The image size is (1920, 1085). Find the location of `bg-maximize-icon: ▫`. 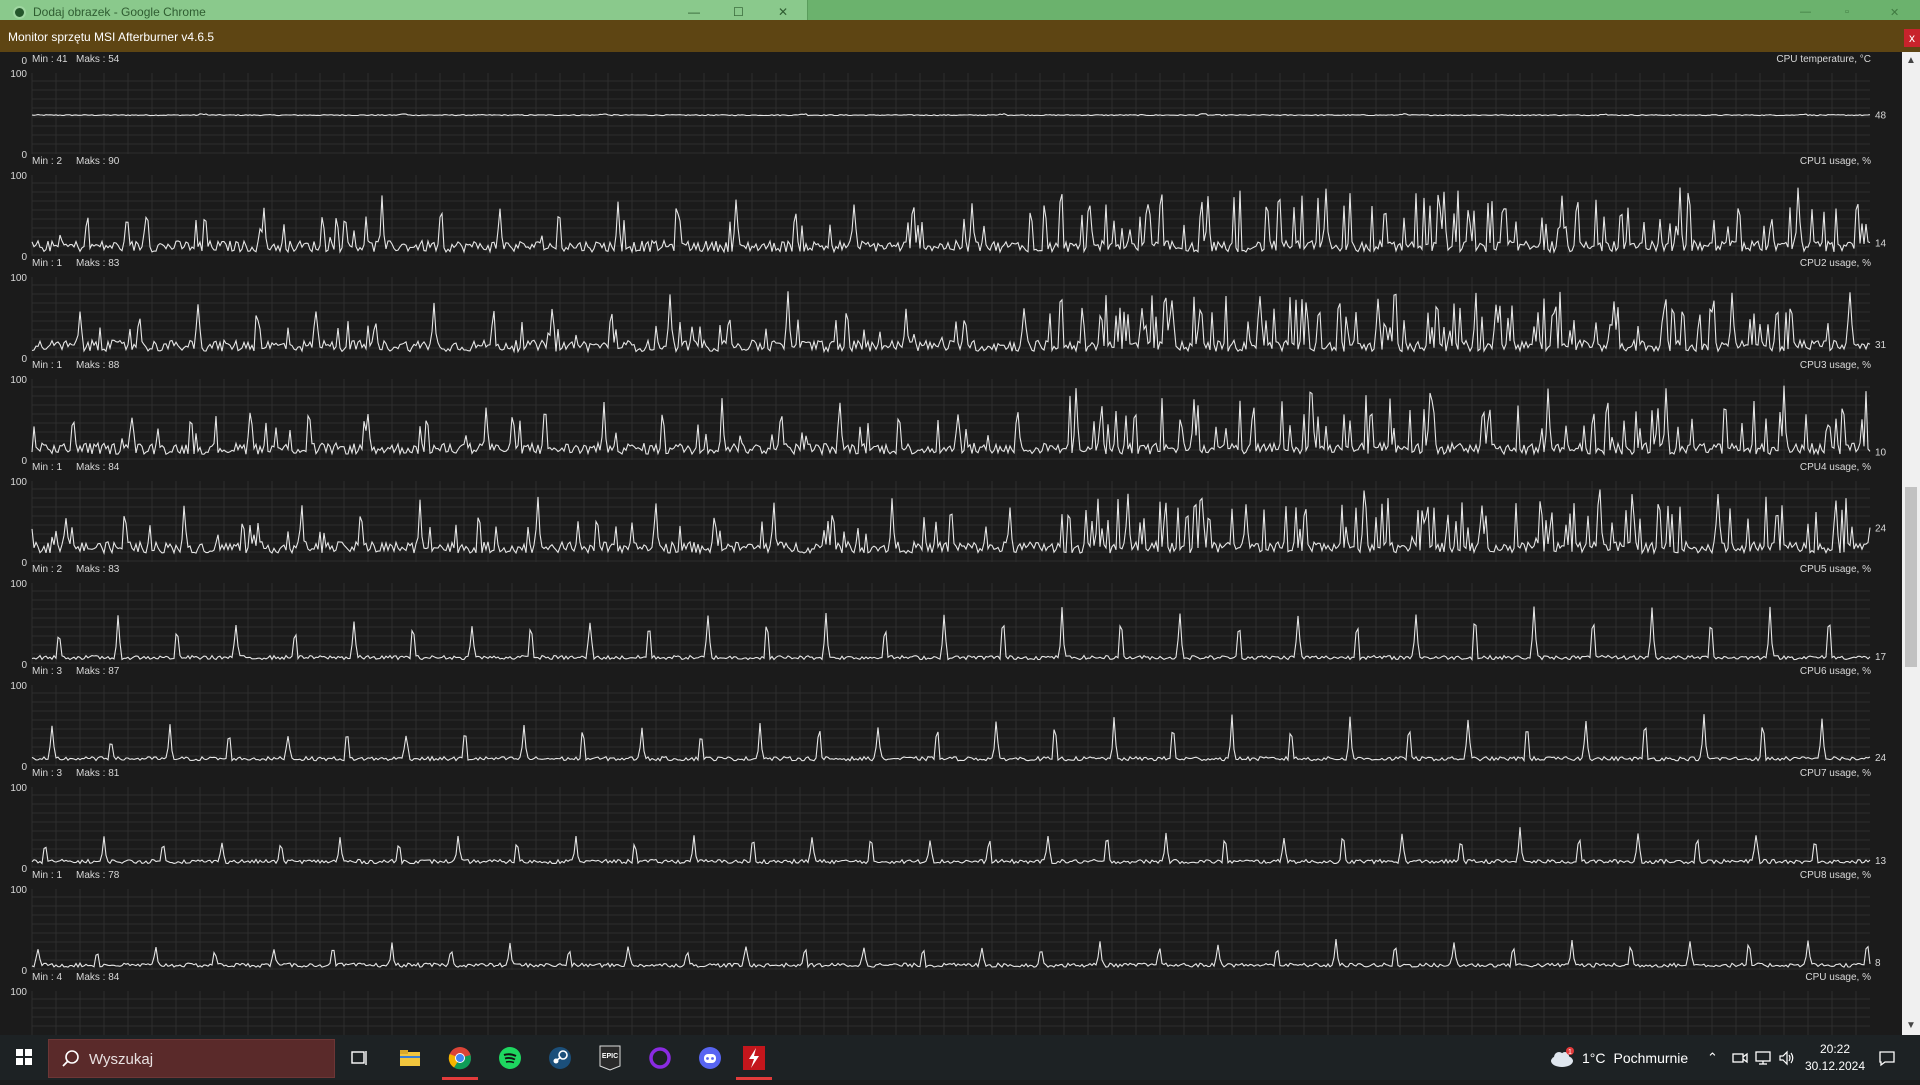

bg-maximize-icon: ▫ is located at coordinates (1847, 12).